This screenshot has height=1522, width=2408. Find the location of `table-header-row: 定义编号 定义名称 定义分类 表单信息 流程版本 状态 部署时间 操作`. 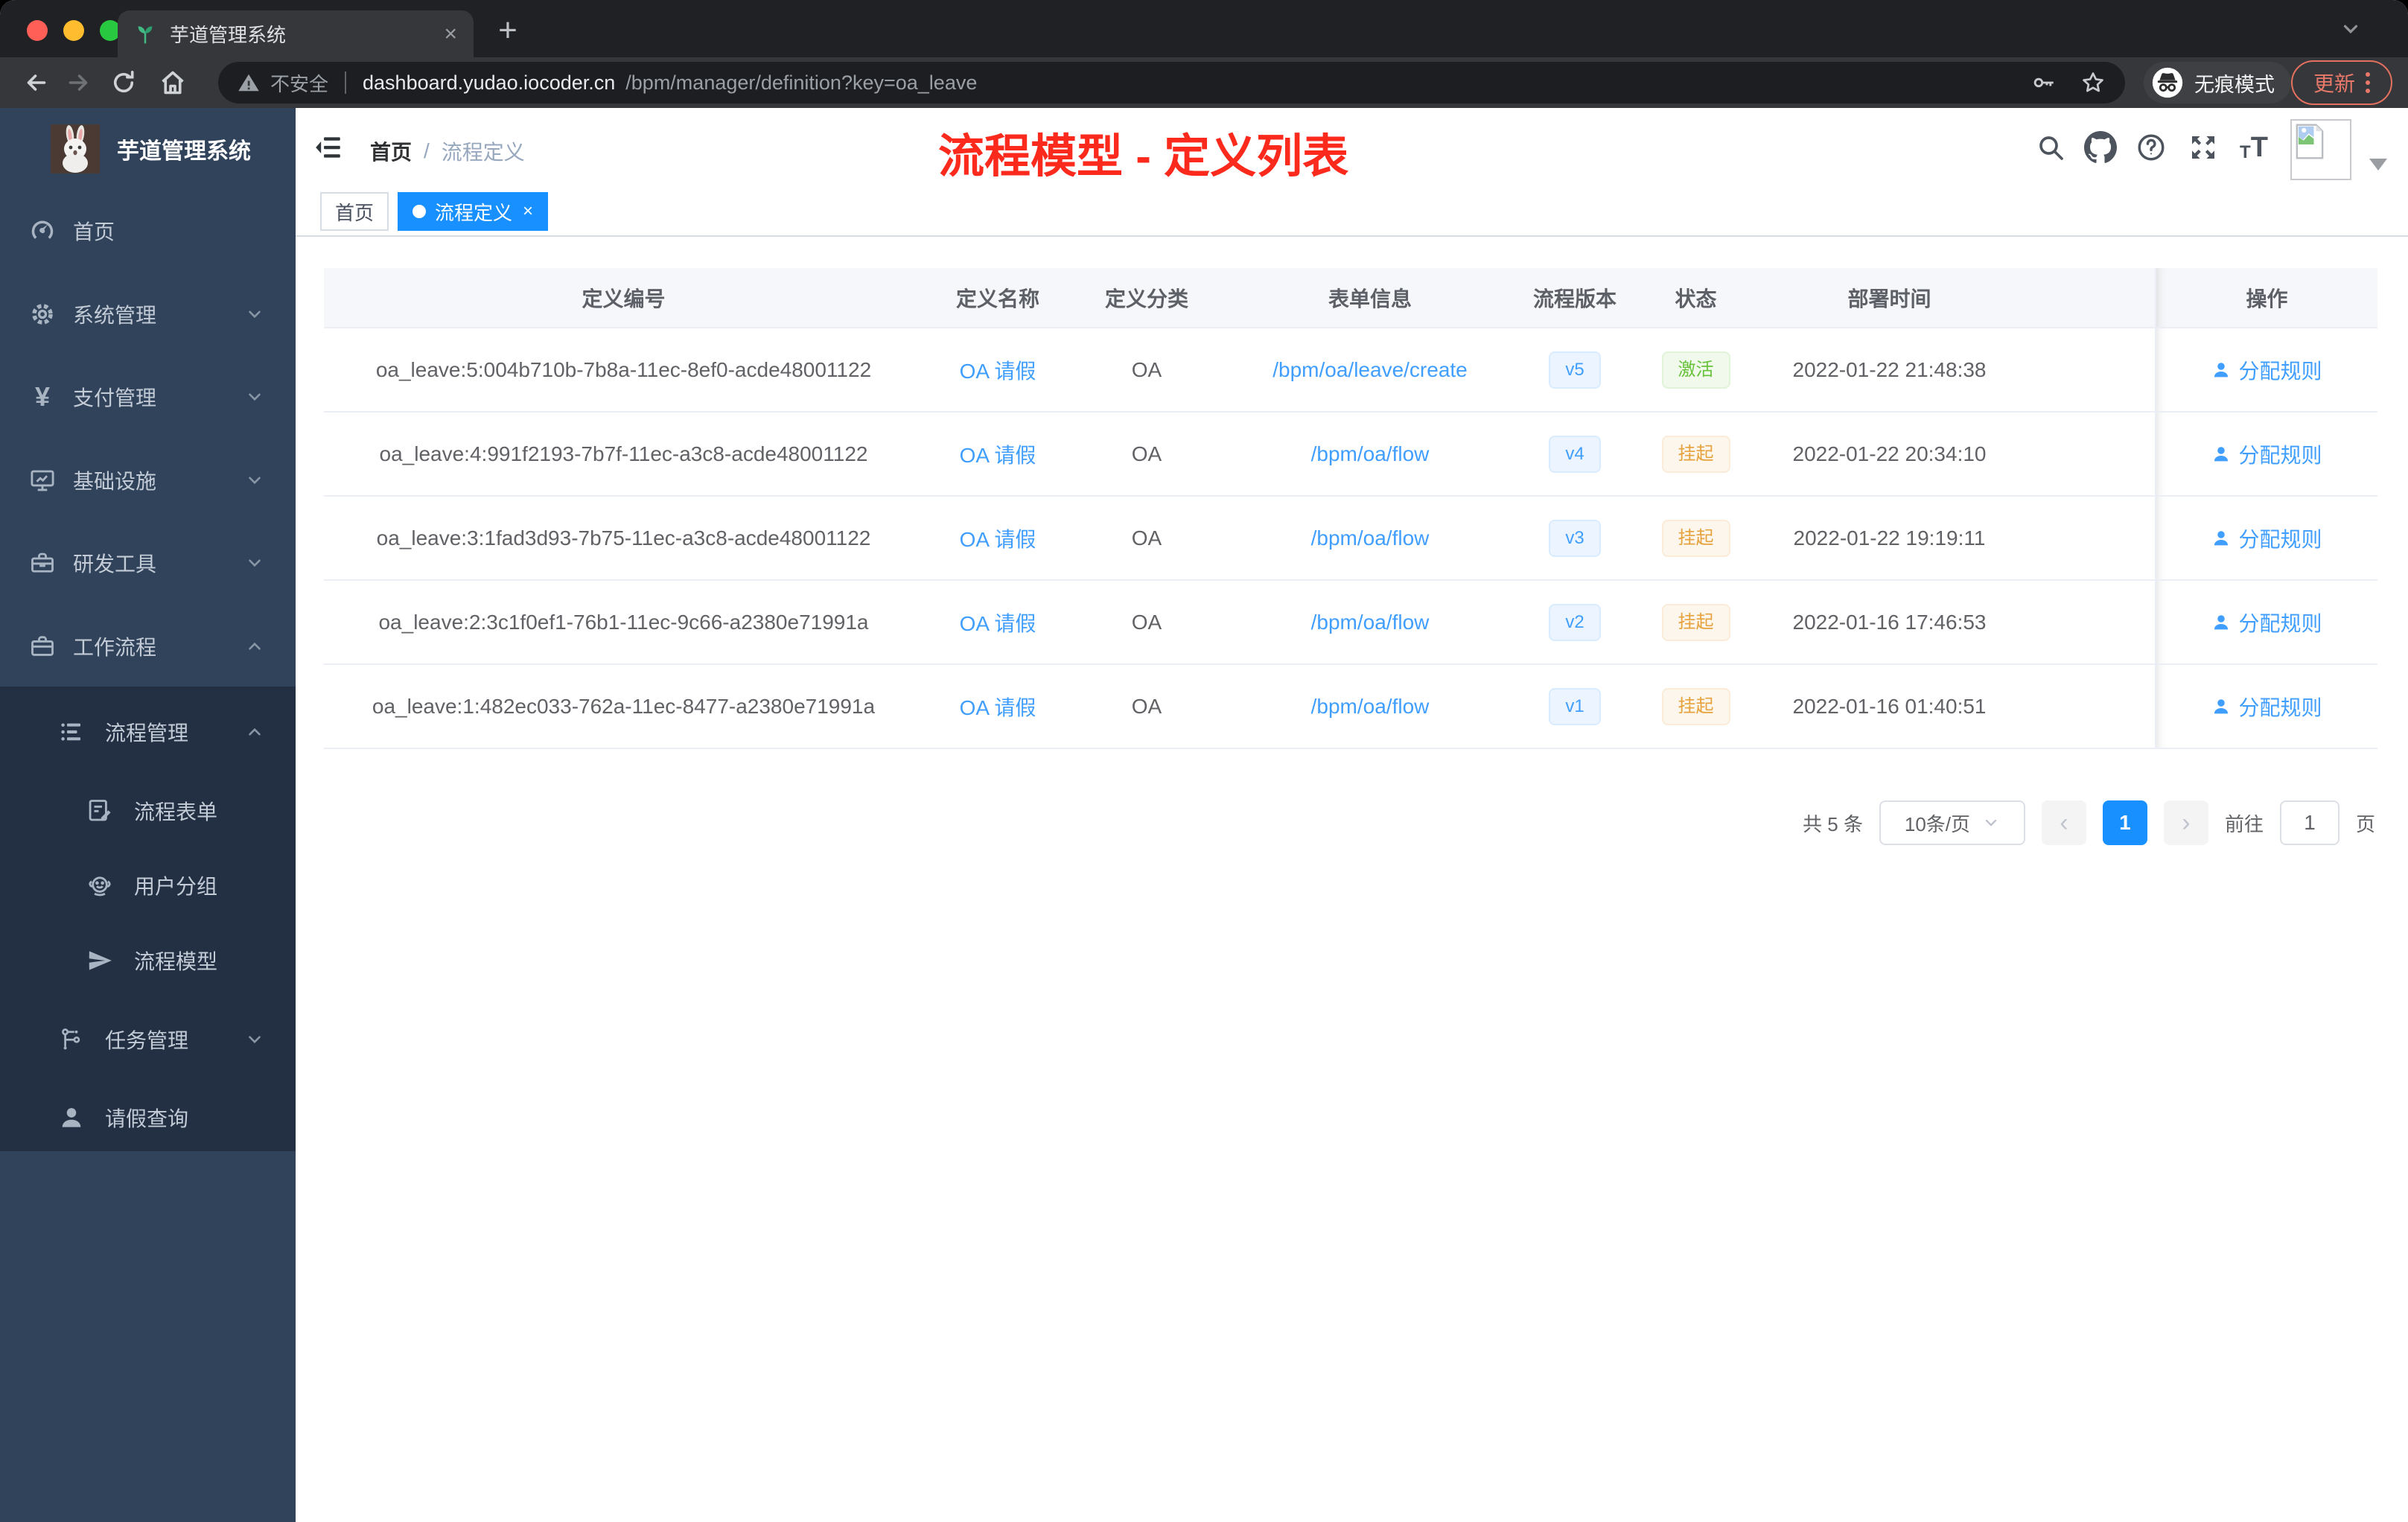

table-header-row: 定义编号 定义名称 定义分类 表单信息 流程版本 状态 部署时间 操作 is located at coordinates (1350, 298).